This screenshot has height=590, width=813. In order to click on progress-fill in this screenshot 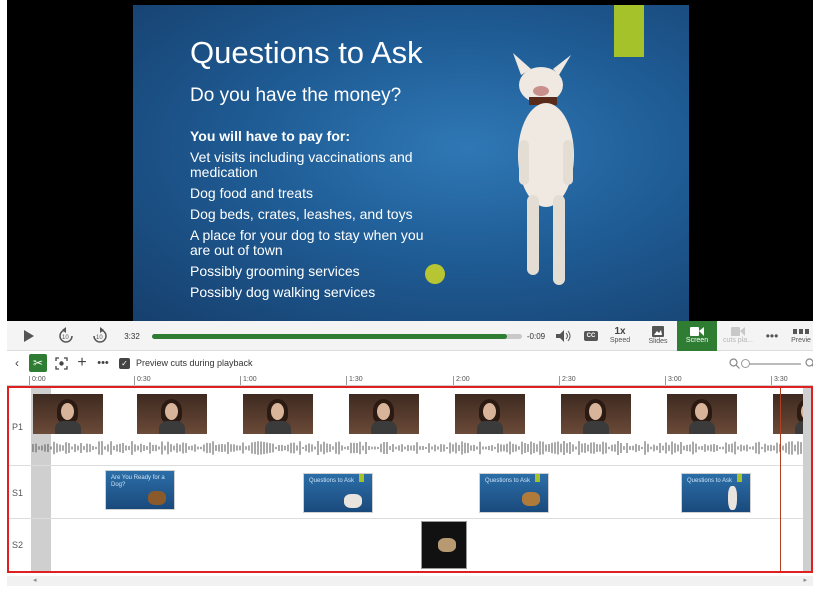, I will do `click(330, 336)`.